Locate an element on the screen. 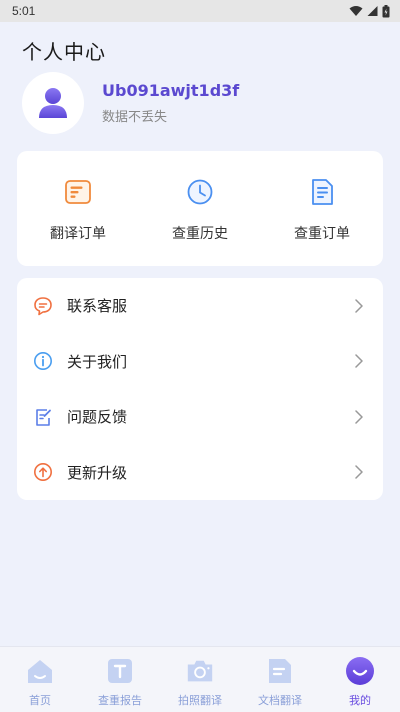 This screenshot has height=712, width=400. signal-icon is located at coordinates (372, 11).